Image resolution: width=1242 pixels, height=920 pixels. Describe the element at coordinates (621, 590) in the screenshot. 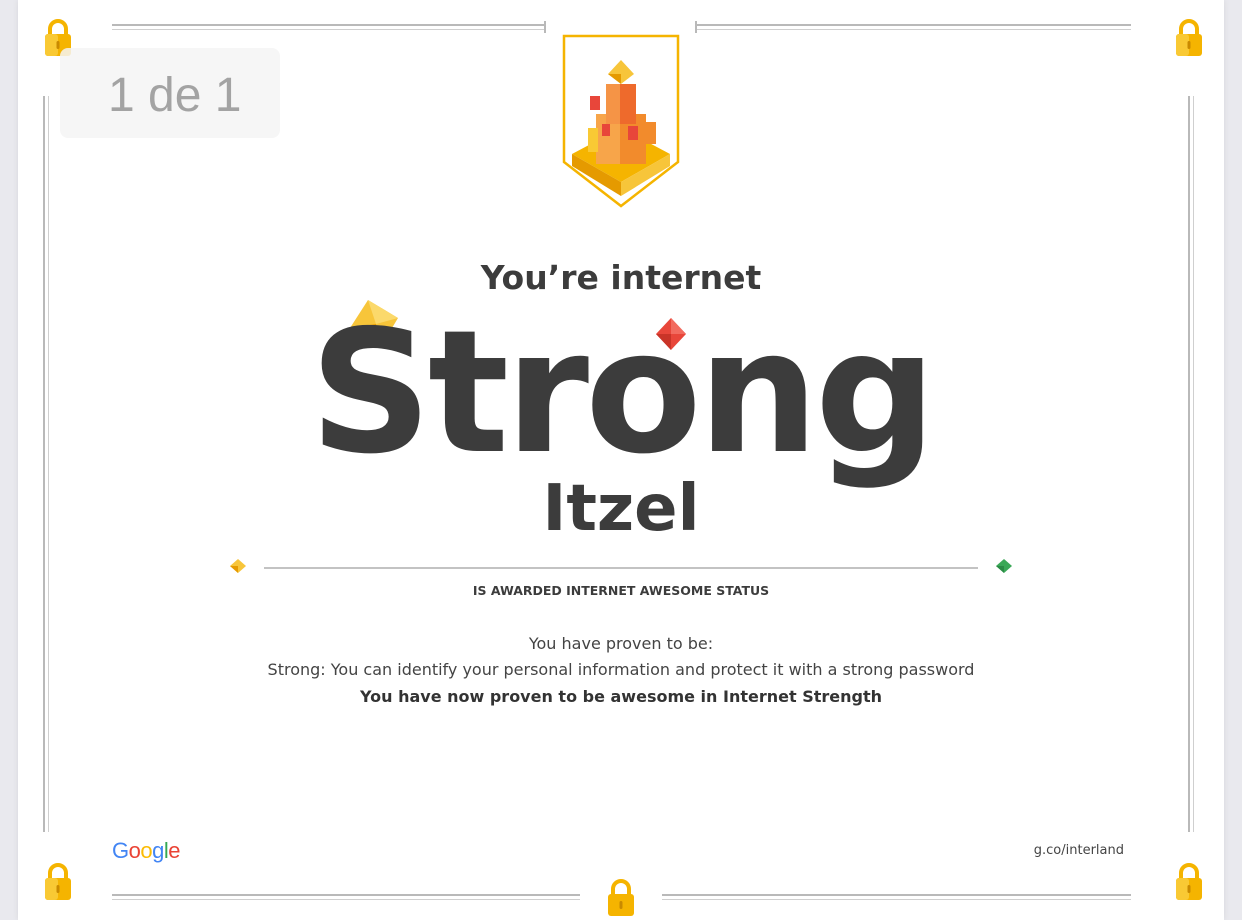

I see `awarded-statement: IS AWARDED INTERNET AWESOME STATUS` at that location.